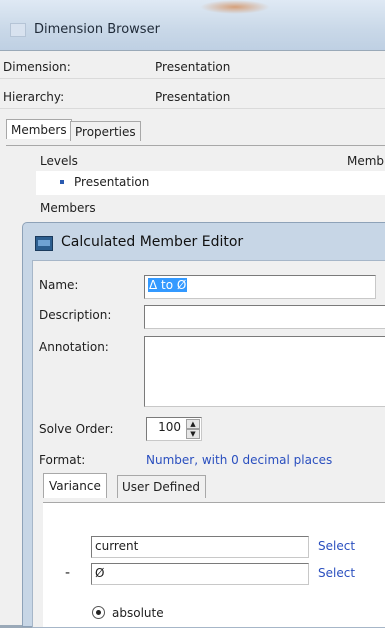  What do you see at coordinates (168, 285) in the screenshot?
I see `name-selected-text: Δ to Ø` at bounding box center [168, 285].